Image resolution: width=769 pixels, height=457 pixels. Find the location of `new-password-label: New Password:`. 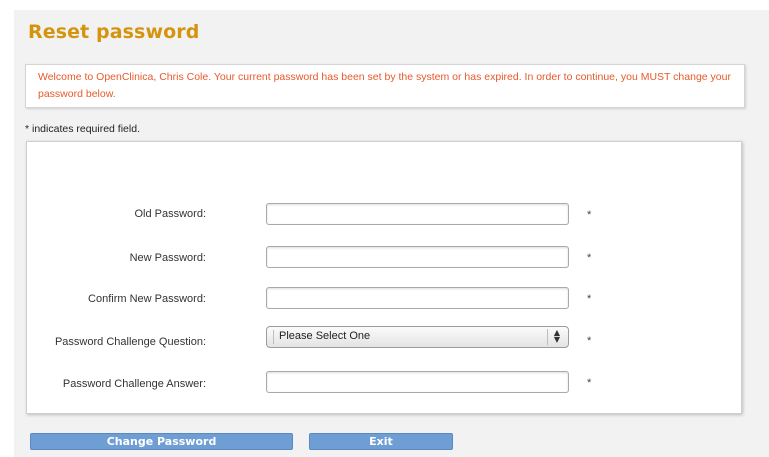

new-password-label: New Password: is located at coordinates (167, 258).